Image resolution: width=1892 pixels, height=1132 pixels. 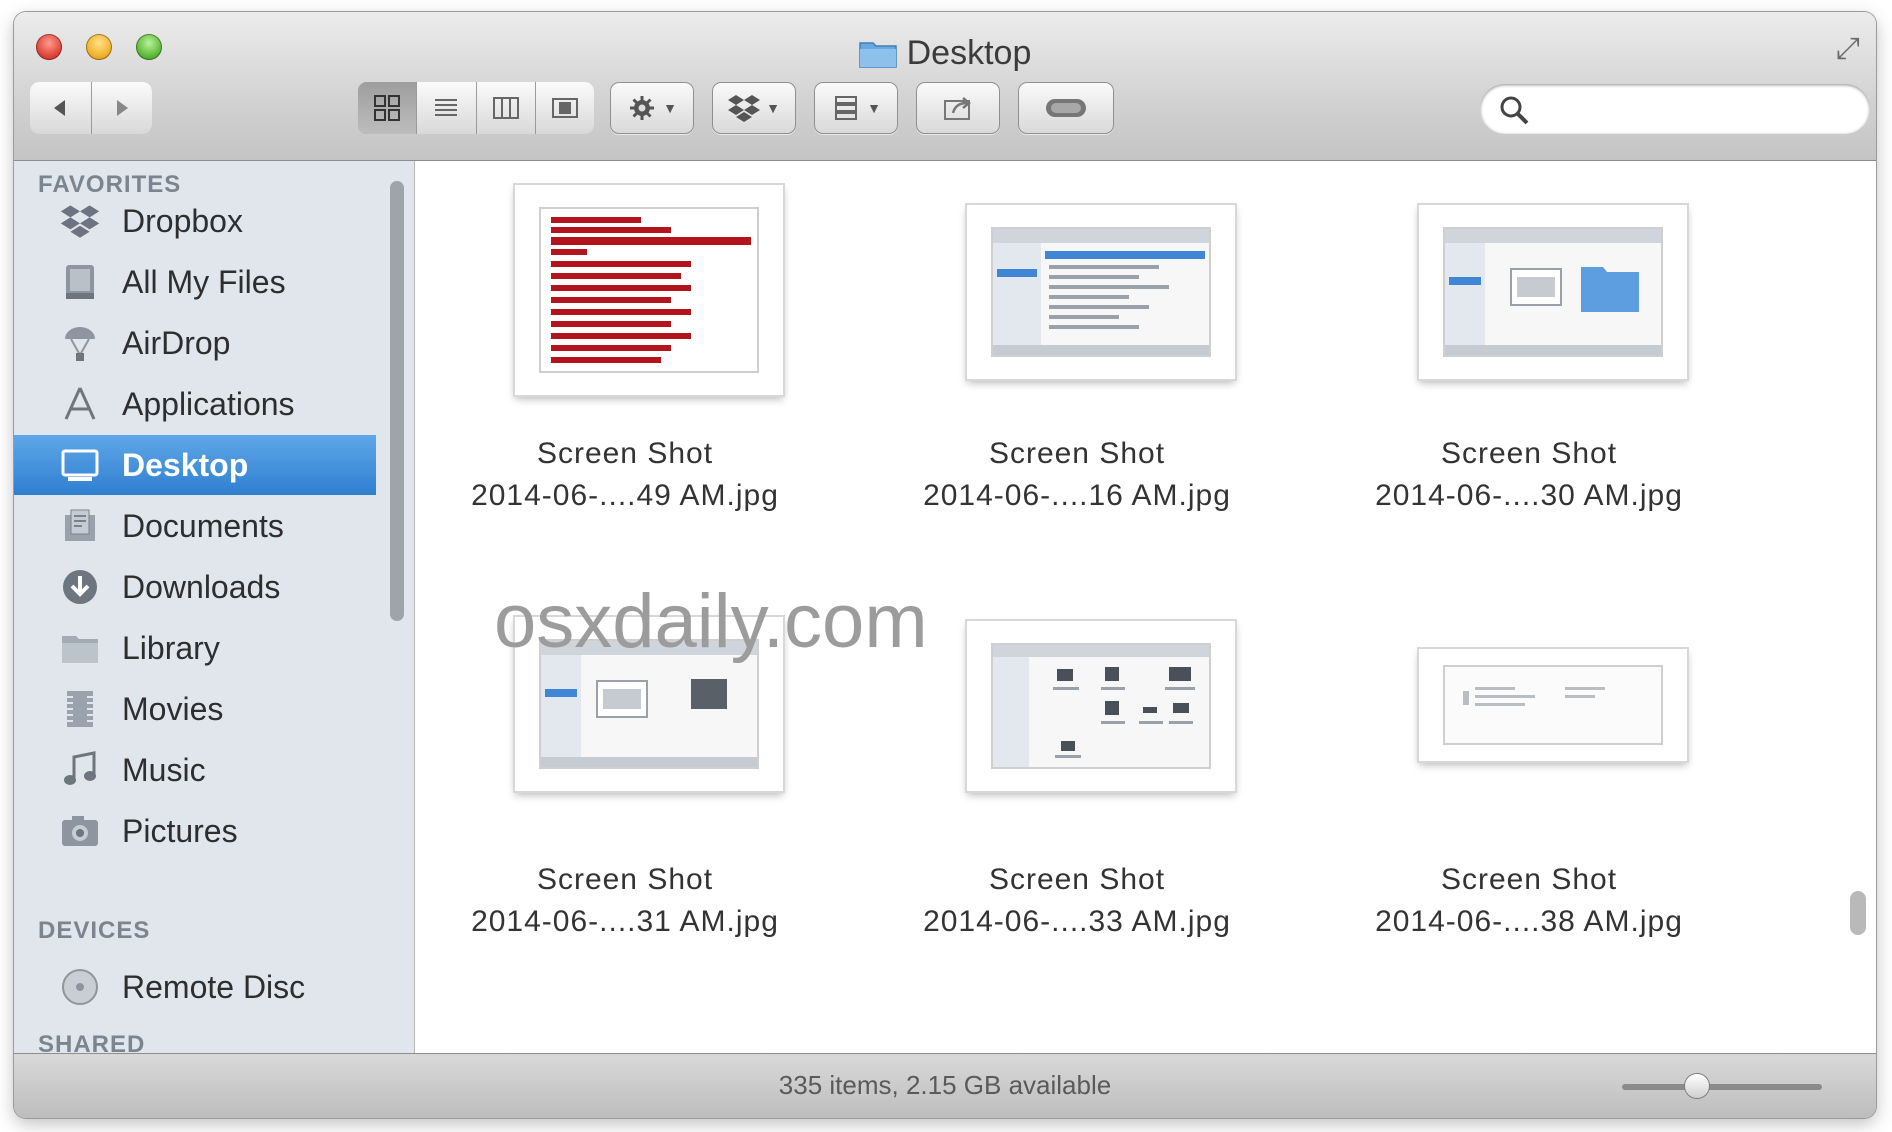 I want to click on file-name-line2: 2014-06-....16 AM.jpg, so click(x=1077, y=495).